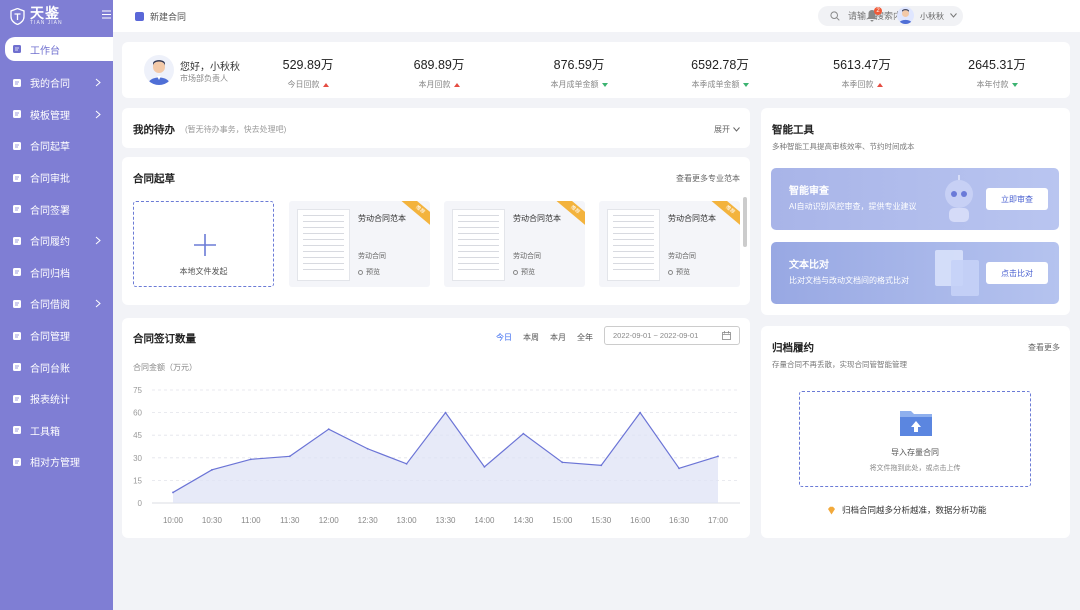 This screenshot has height=610, width=1080. I want to click on page-tab: 新建合同, so click(160, 16).